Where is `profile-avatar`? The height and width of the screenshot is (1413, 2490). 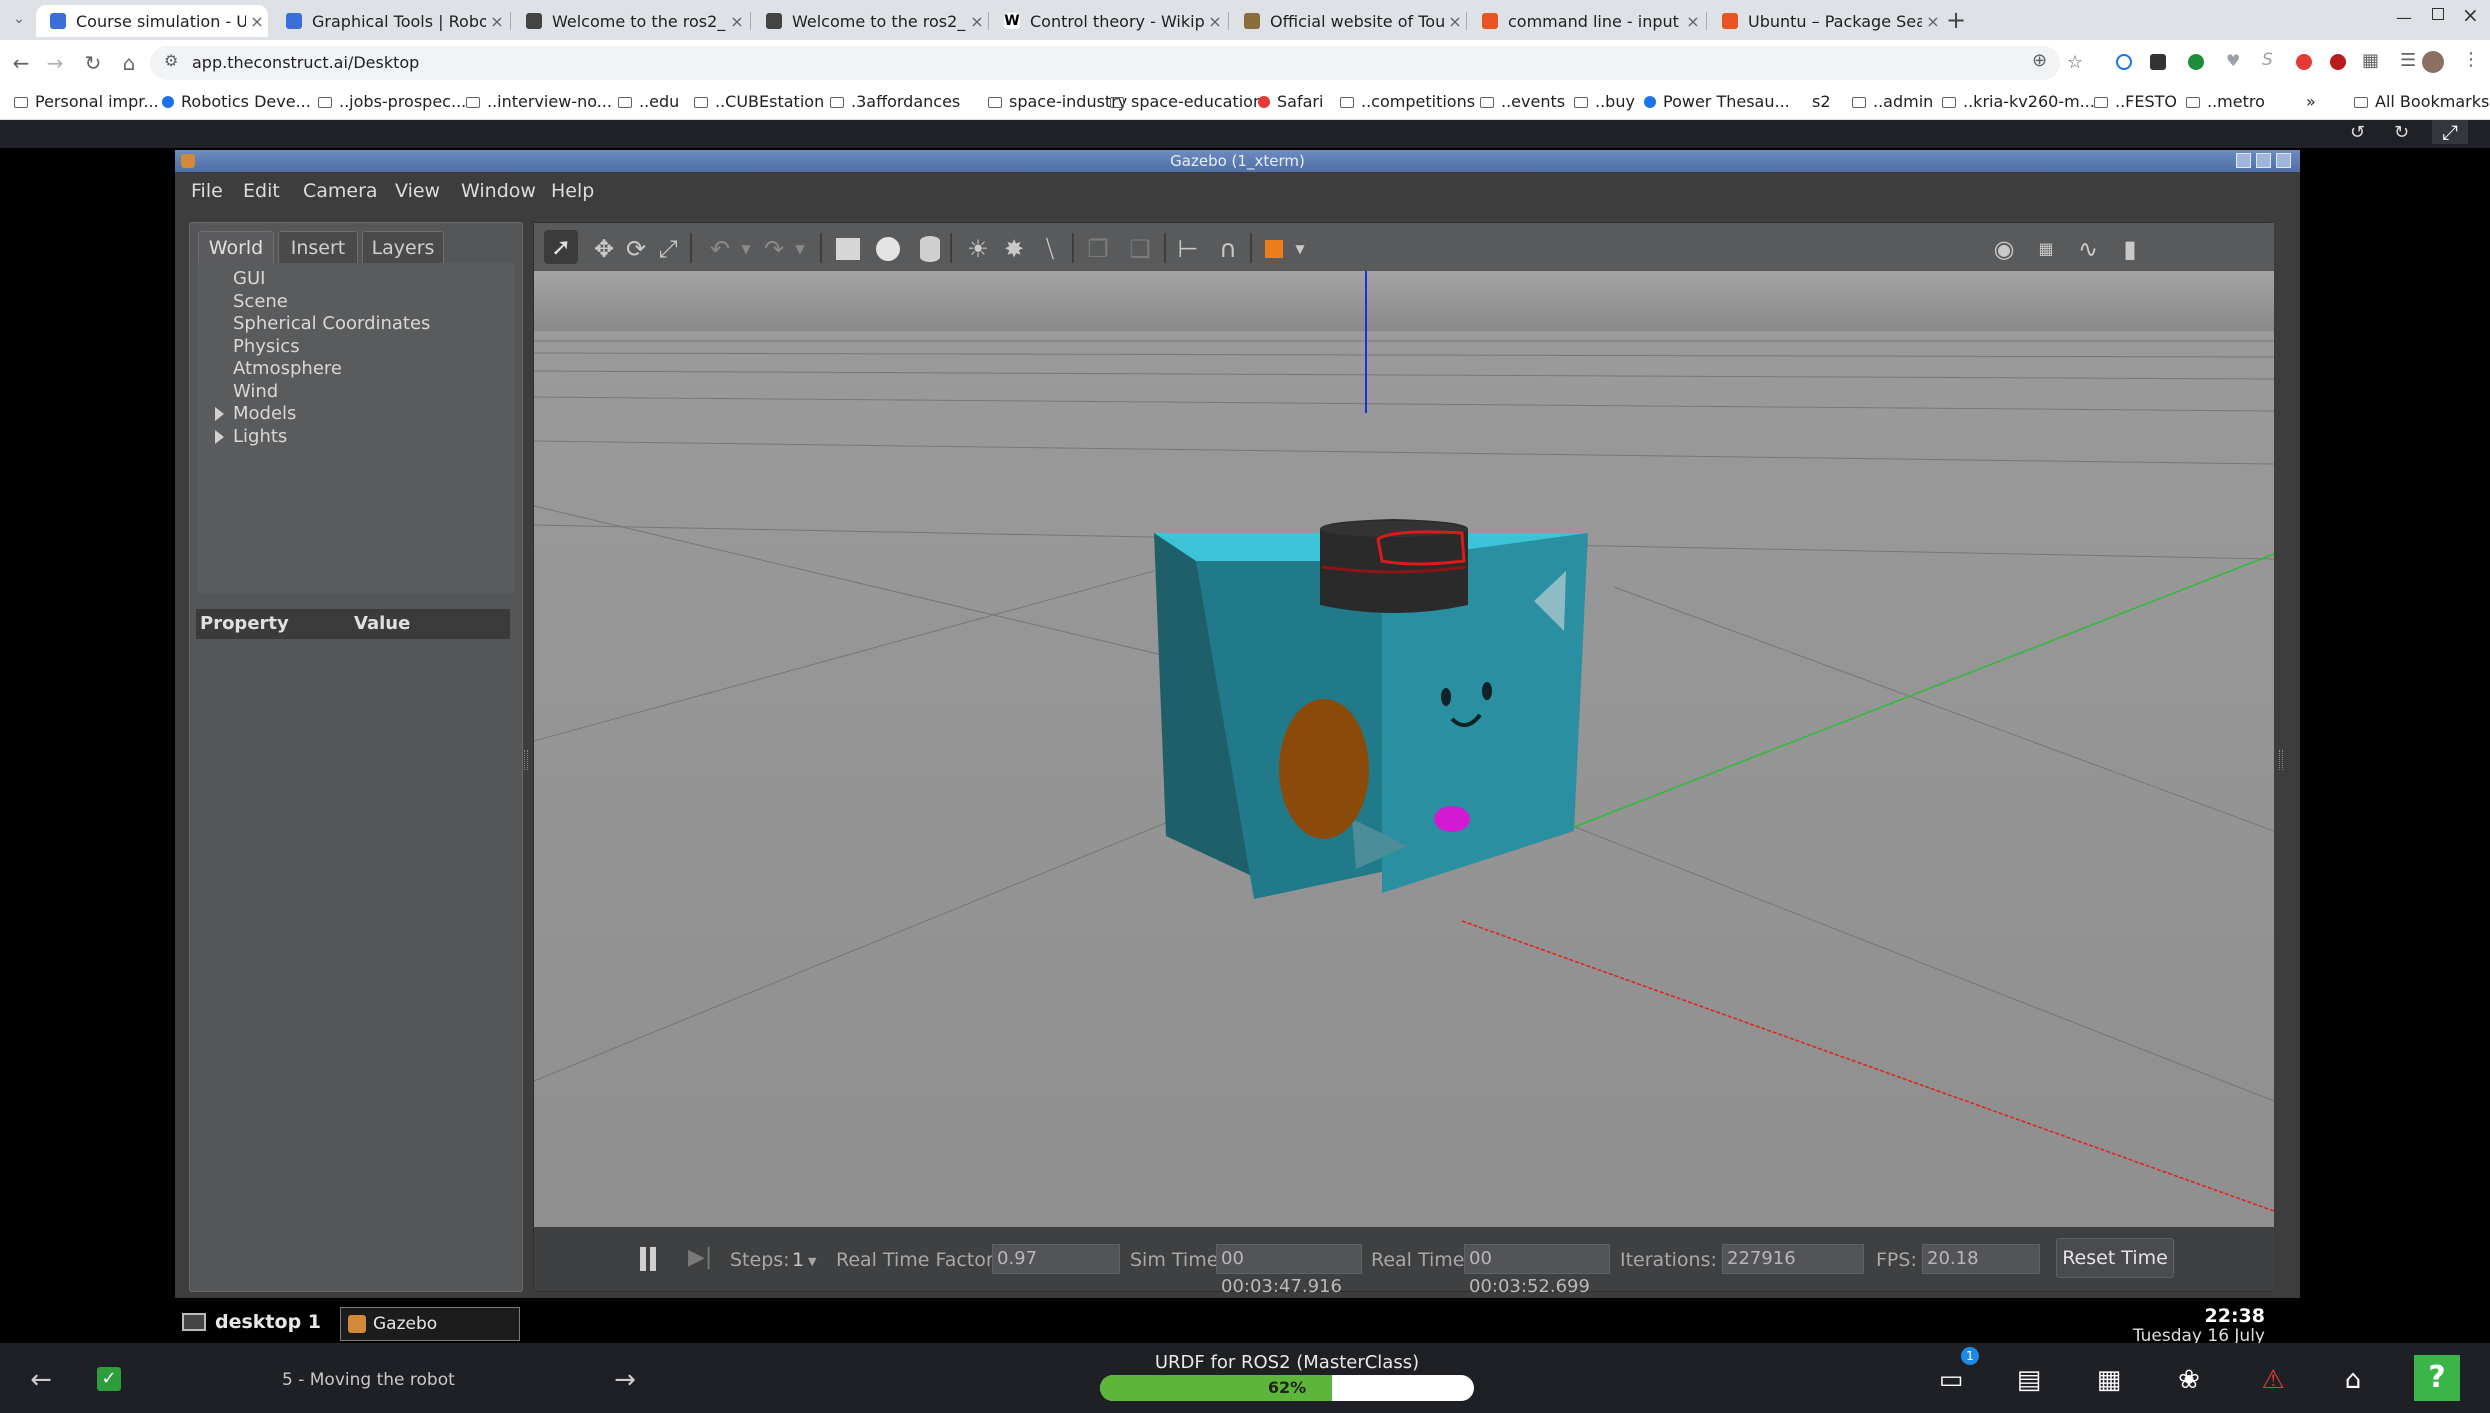
profile-avatar is located at coordinates (2433, 62).